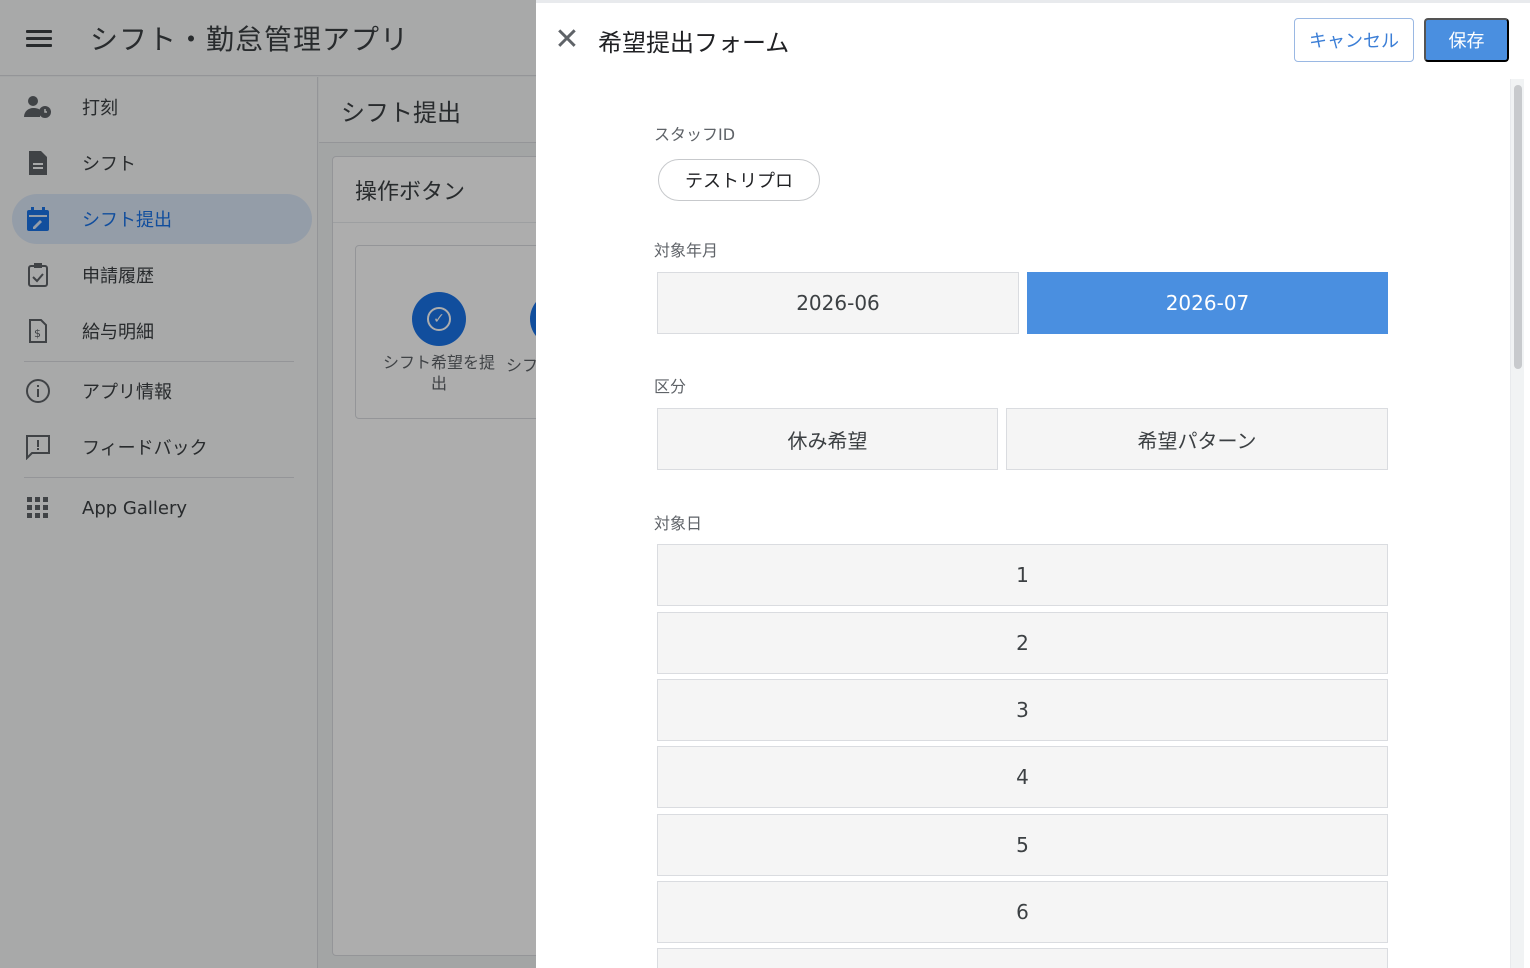 This screenshot has height=968, width=1530. Describe the element at coordinates (1207, 303) in the screenshot. I see `month-option-selected: 2026-07` at that location.